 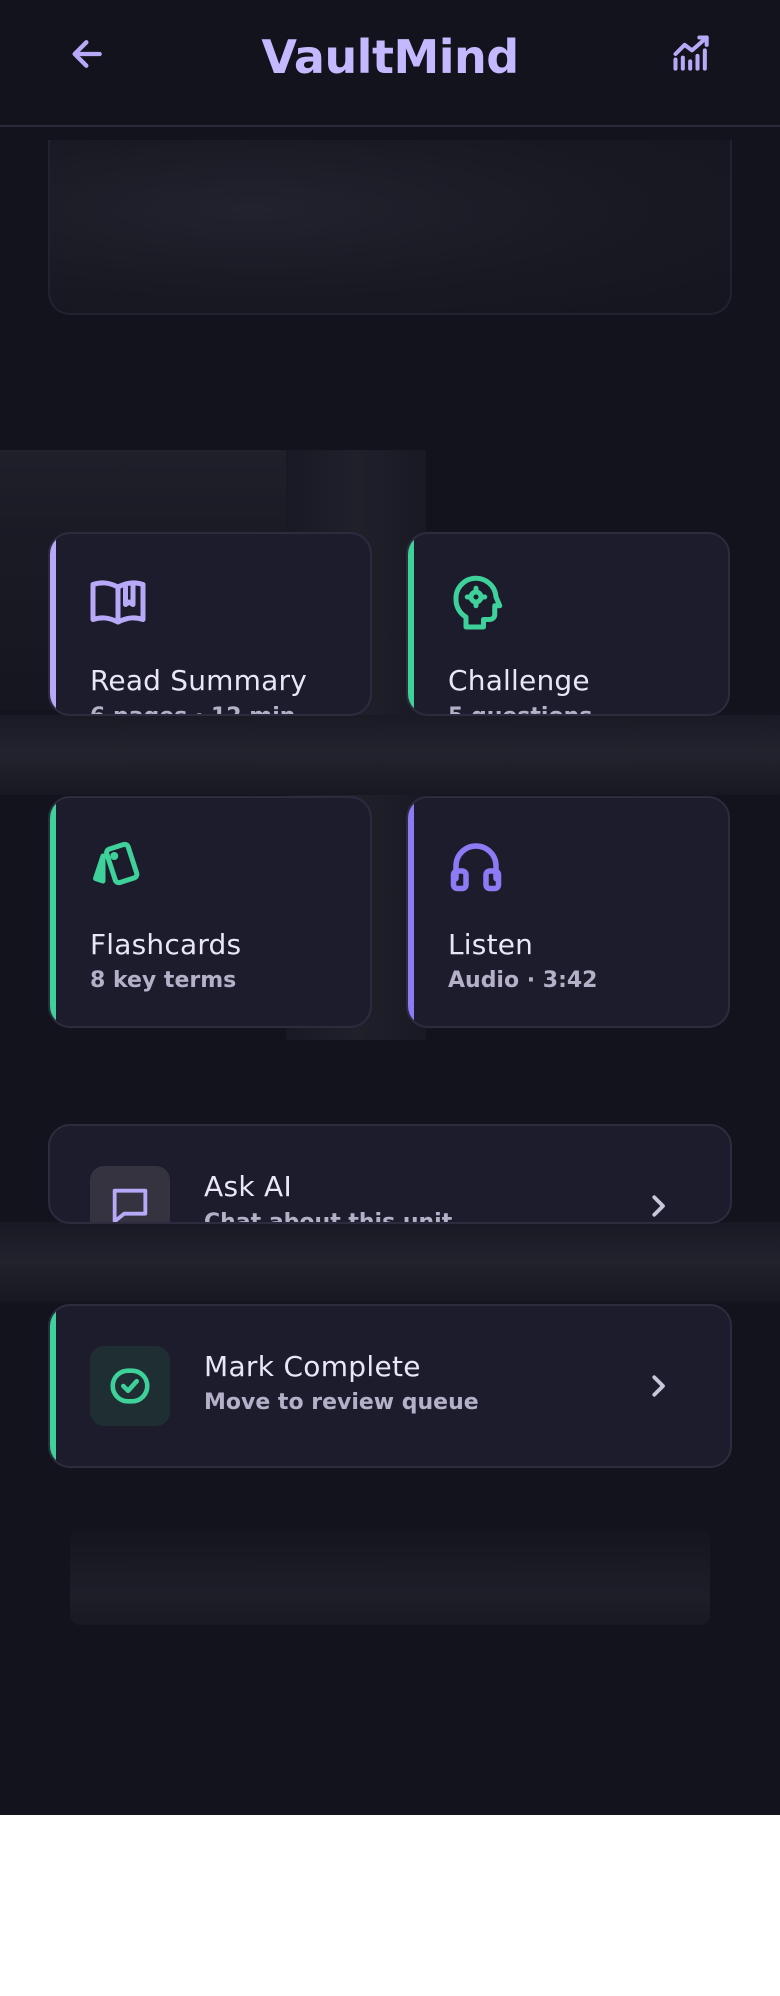 I want to click on mark-complete-row: Mark Complete Move to review queue, so click(x=390, y=1386).